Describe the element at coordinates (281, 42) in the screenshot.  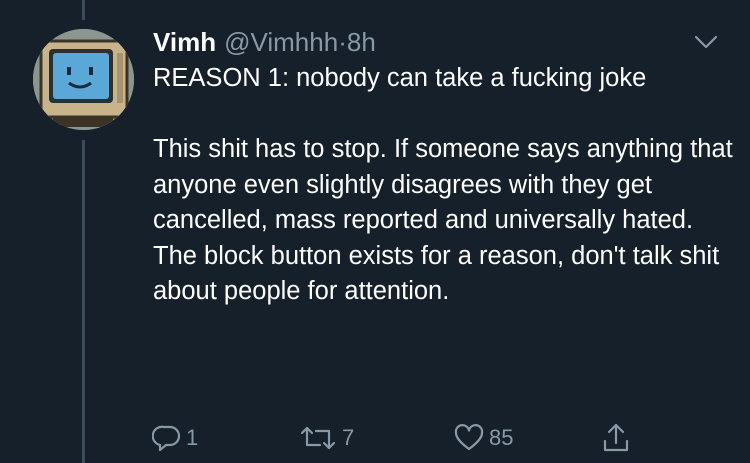
I see `user-handle: @Vimhhh` at that location.